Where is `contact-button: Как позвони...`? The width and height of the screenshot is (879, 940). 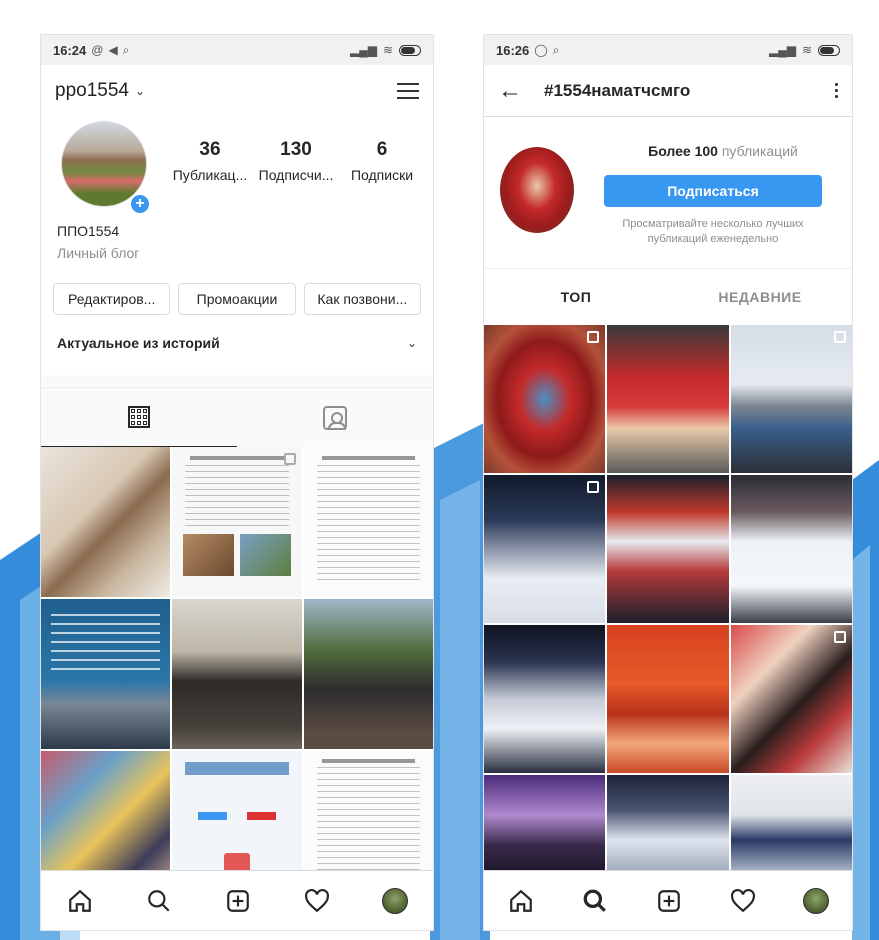 contact-button: Как позвони... is located at coordinates (362, 299).